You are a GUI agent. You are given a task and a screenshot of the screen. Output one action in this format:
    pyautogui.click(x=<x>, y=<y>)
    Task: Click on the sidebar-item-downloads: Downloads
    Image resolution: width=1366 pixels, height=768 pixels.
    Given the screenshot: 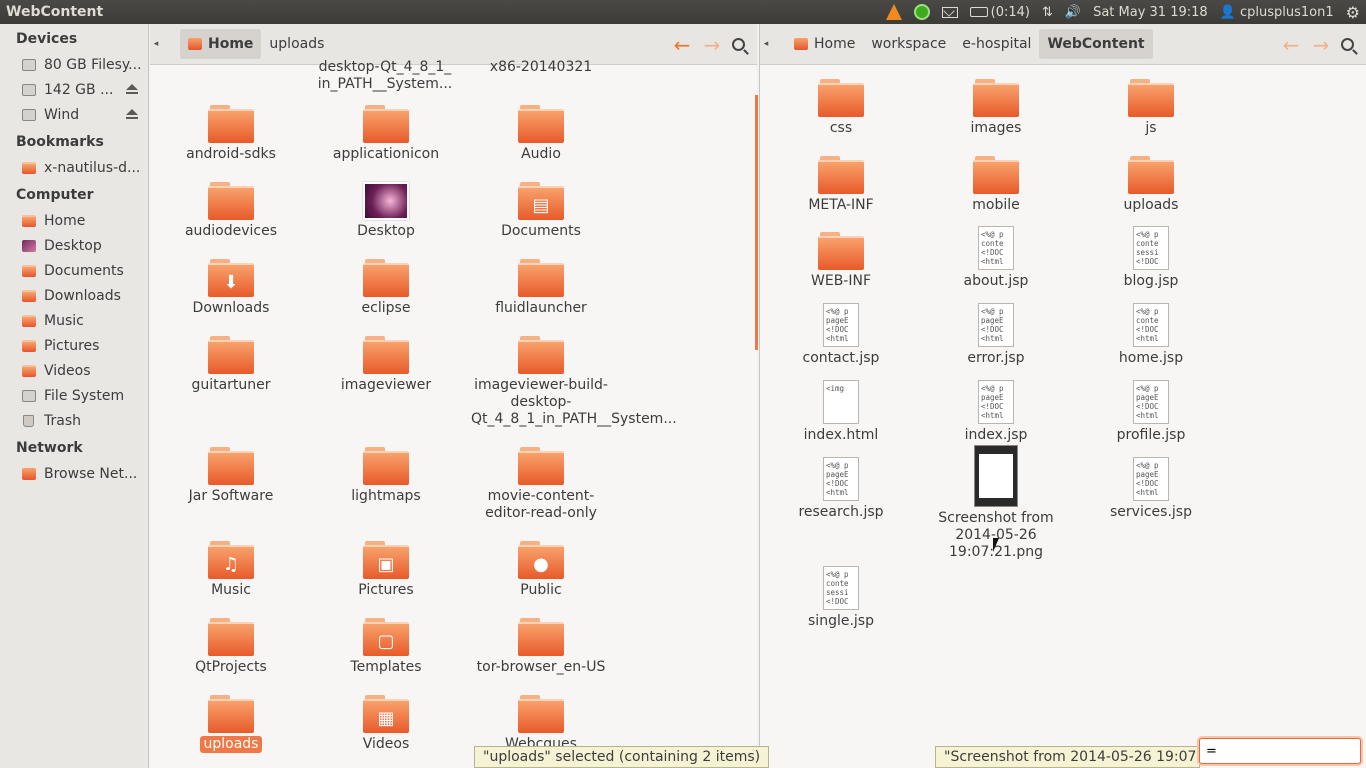 What is the action you would take?
    pyautogui.click(x=74, y=295)
    